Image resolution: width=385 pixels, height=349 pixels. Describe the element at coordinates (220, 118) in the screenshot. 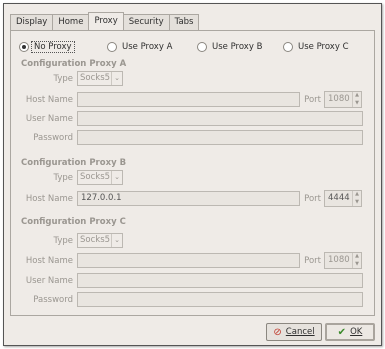

I see `user-input-a` at that location.